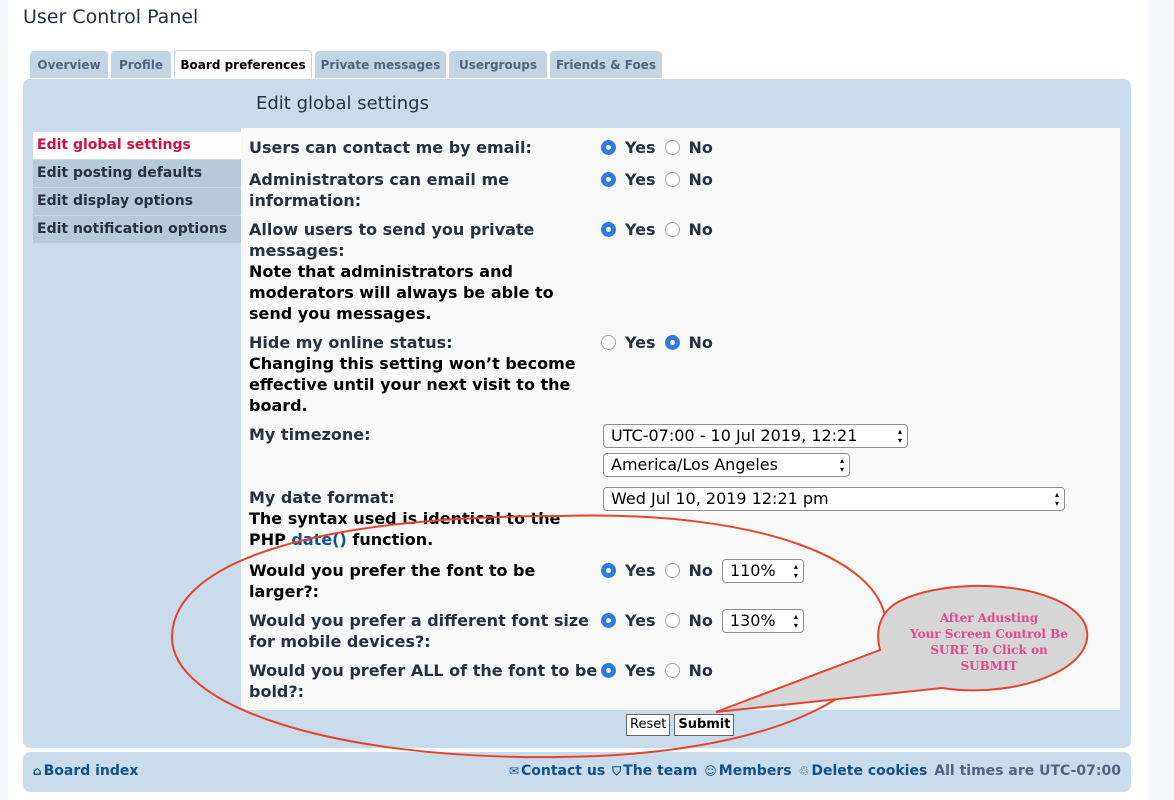 This screenshot has width=1174, height=800. What do you see at coordinates (141, 64) in the screenshot?
I see `tab-profile: Profile` at bounding box center [141, 64].